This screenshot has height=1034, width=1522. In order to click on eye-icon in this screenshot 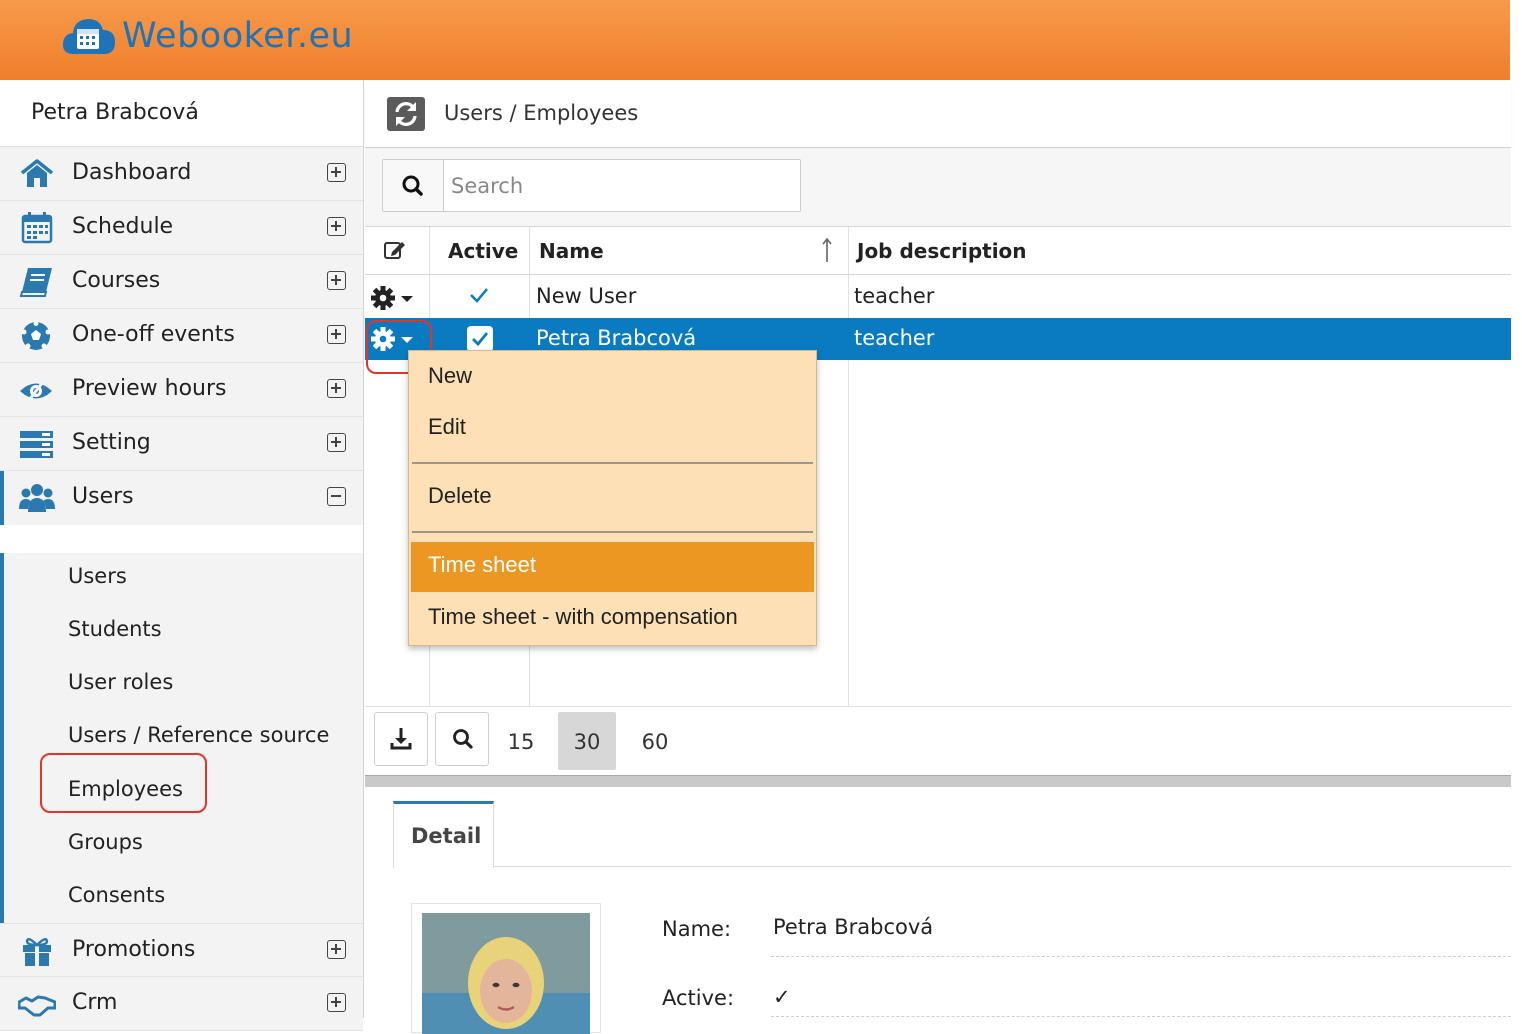, I will do `click(37, 390)`.